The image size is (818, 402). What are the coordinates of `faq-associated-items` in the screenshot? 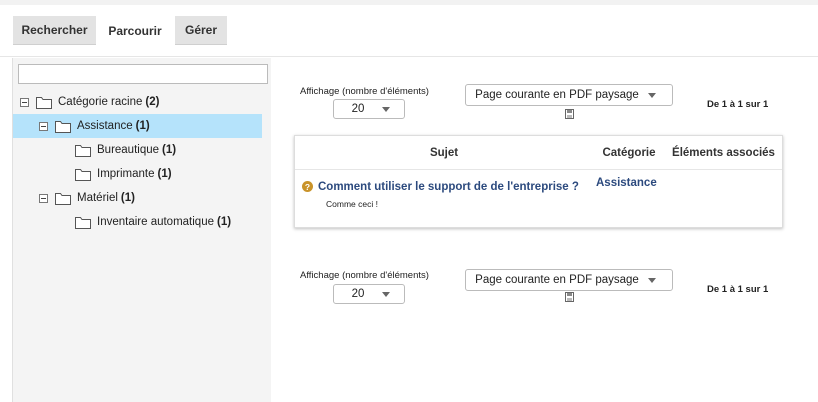 It's located at (723, 184).